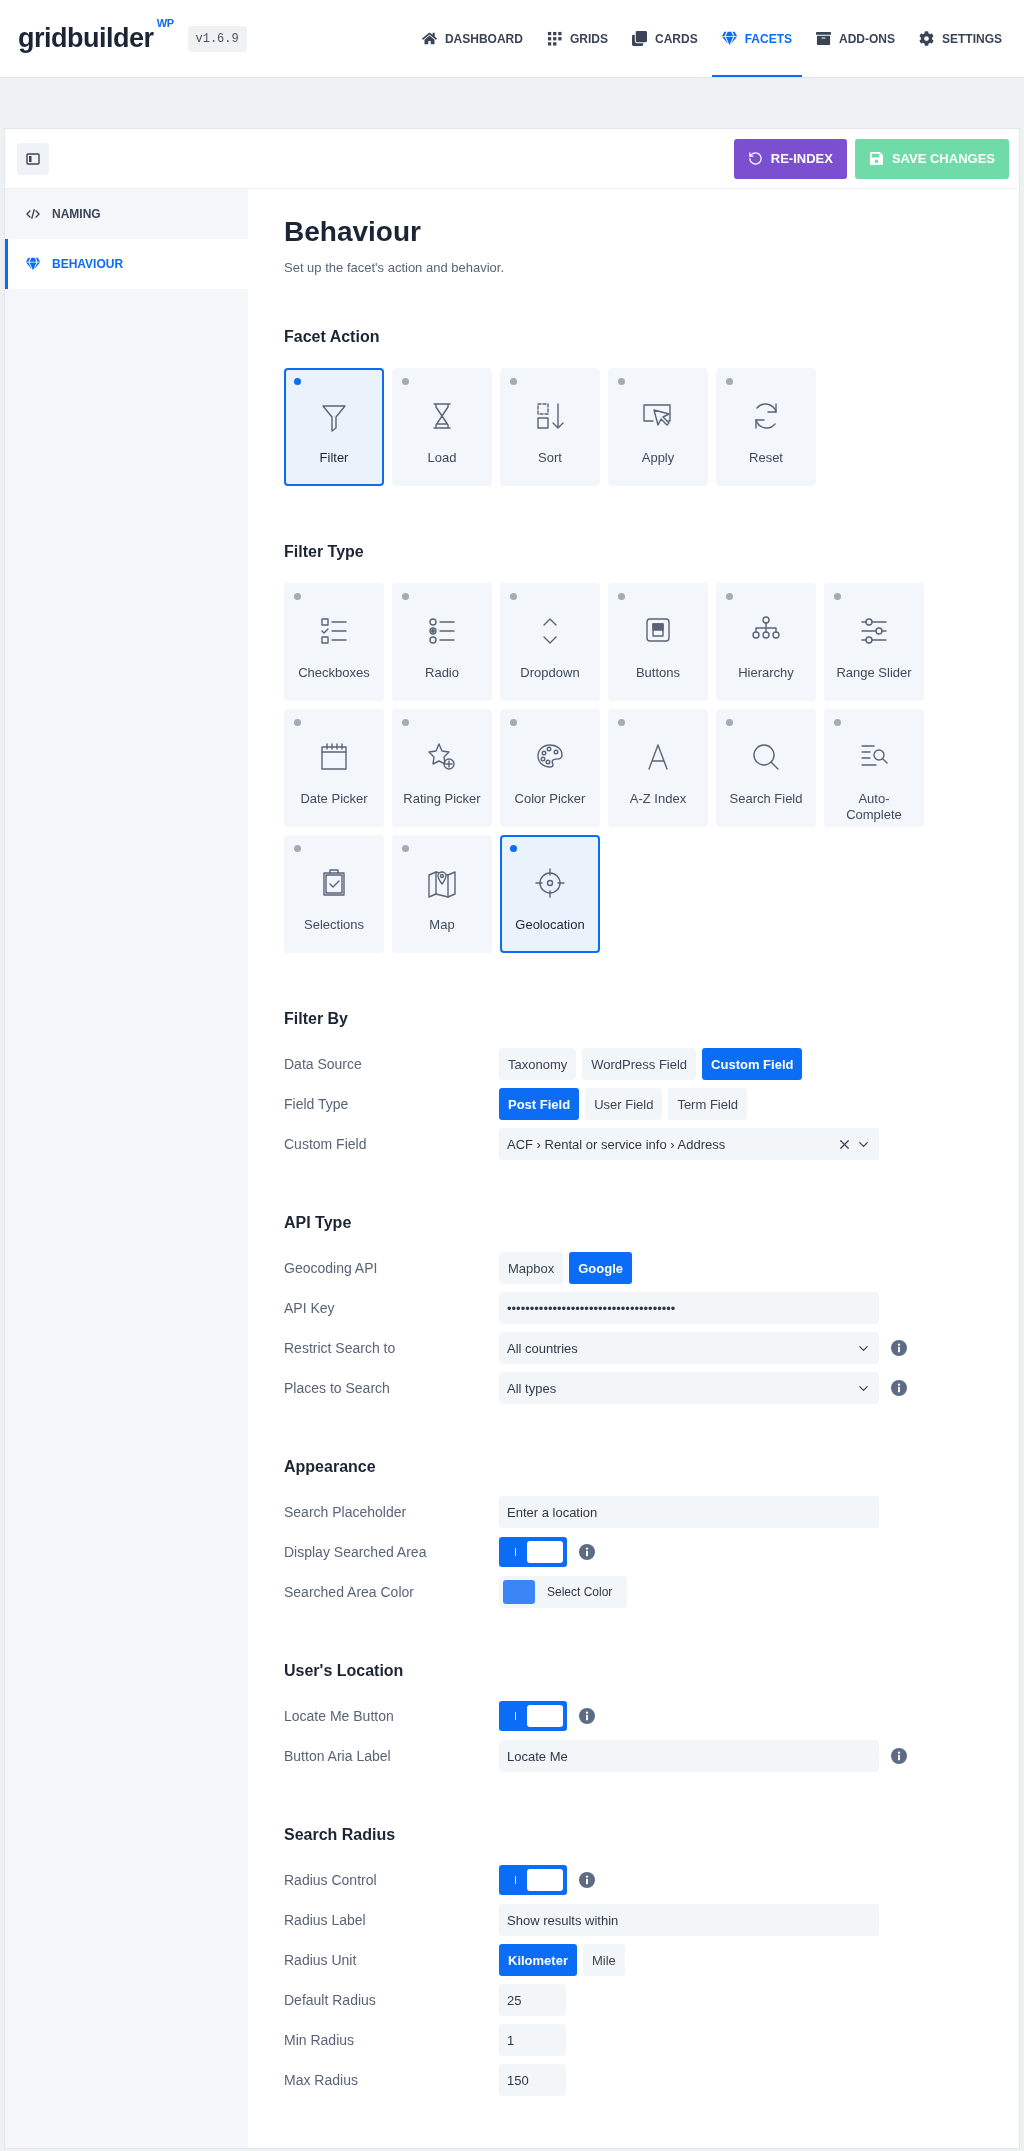 The width and height of the screenshot is (1024, 2151). I want to click on grid-icon, so click(554, 38).